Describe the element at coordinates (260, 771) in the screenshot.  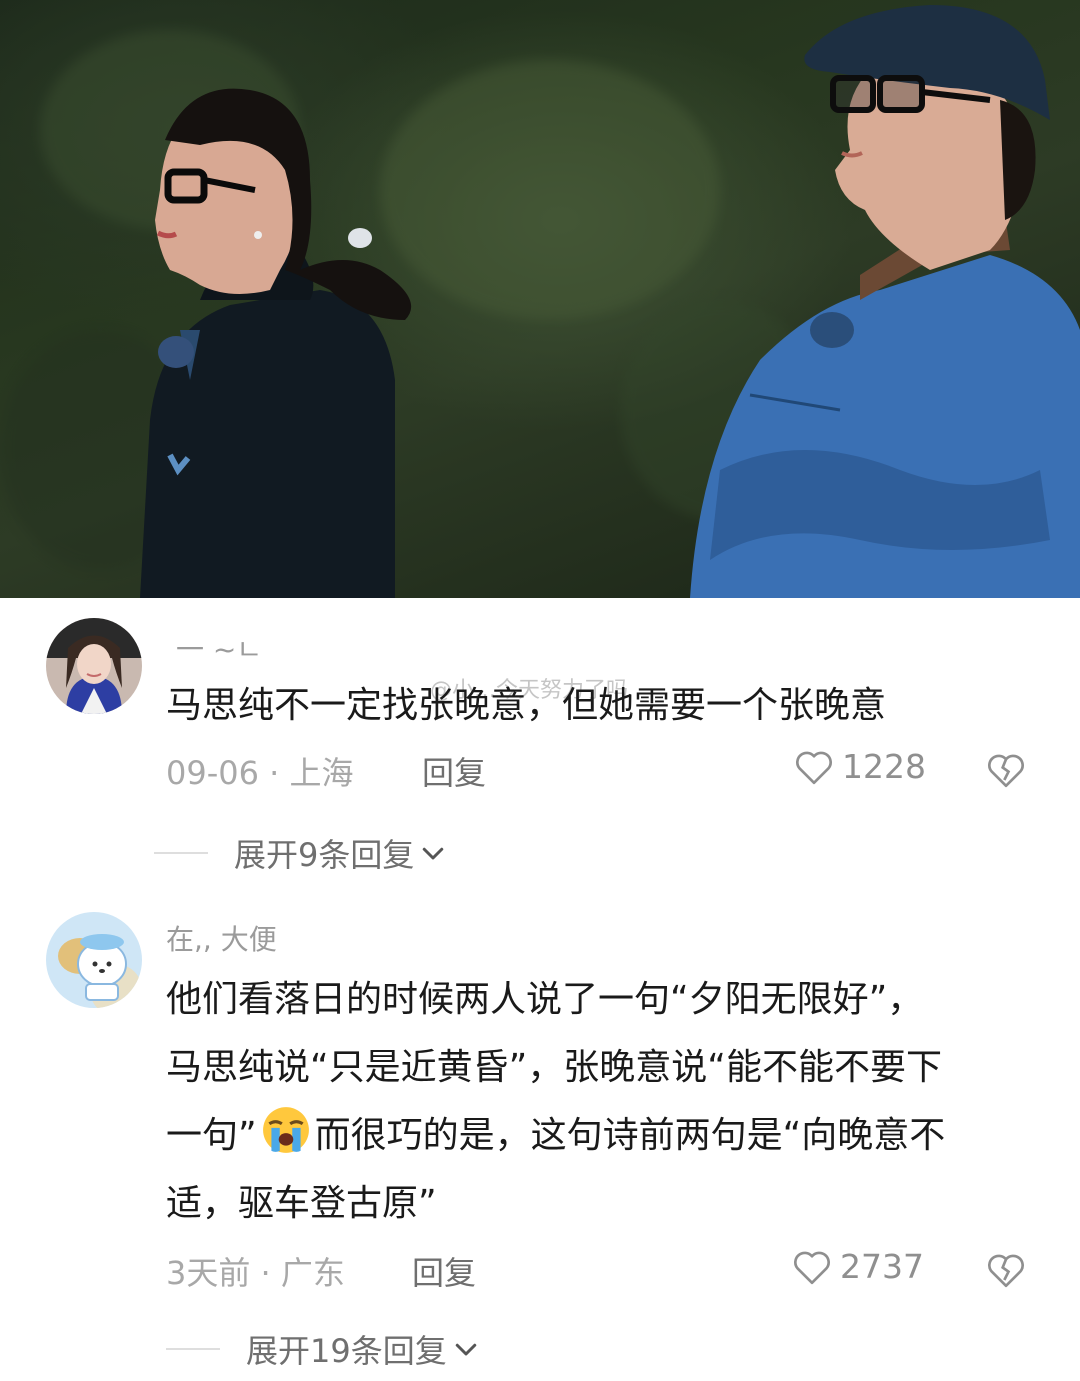
I see `comment-meta: 09-06 · 上海` at that location.